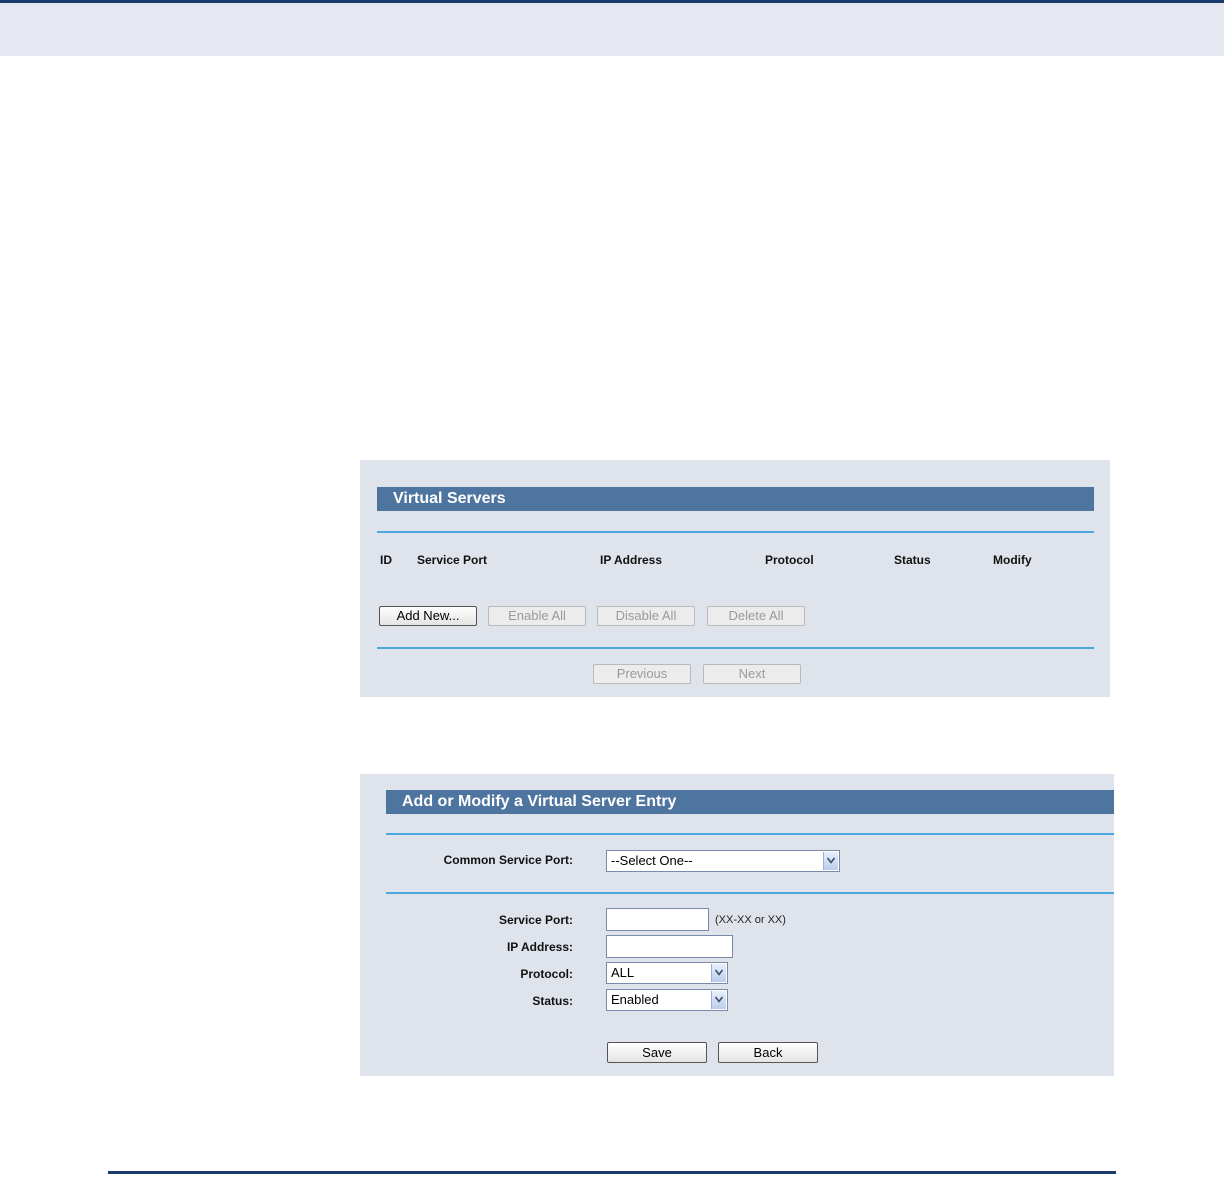 The image size is (1224, 1177). I want to click on status-select: Enabled, so click(667, 1000).